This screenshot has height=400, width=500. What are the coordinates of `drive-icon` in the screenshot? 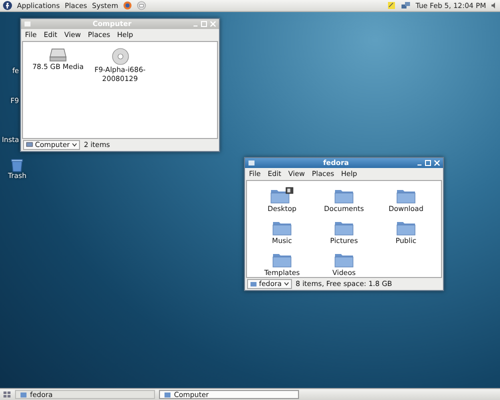 It's located at (58, 55).